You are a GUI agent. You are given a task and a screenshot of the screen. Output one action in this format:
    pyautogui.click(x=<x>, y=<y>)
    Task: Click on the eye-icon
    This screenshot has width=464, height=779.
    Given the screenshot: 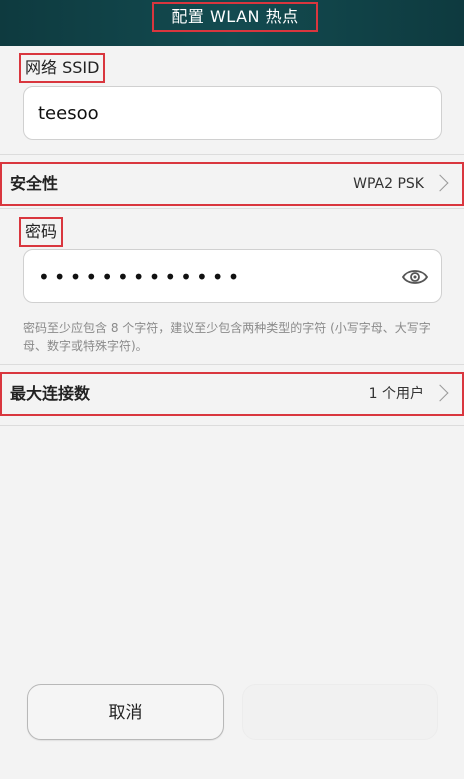 What is the action you would take?
    pyautogui.click(x=415, y=277)
    